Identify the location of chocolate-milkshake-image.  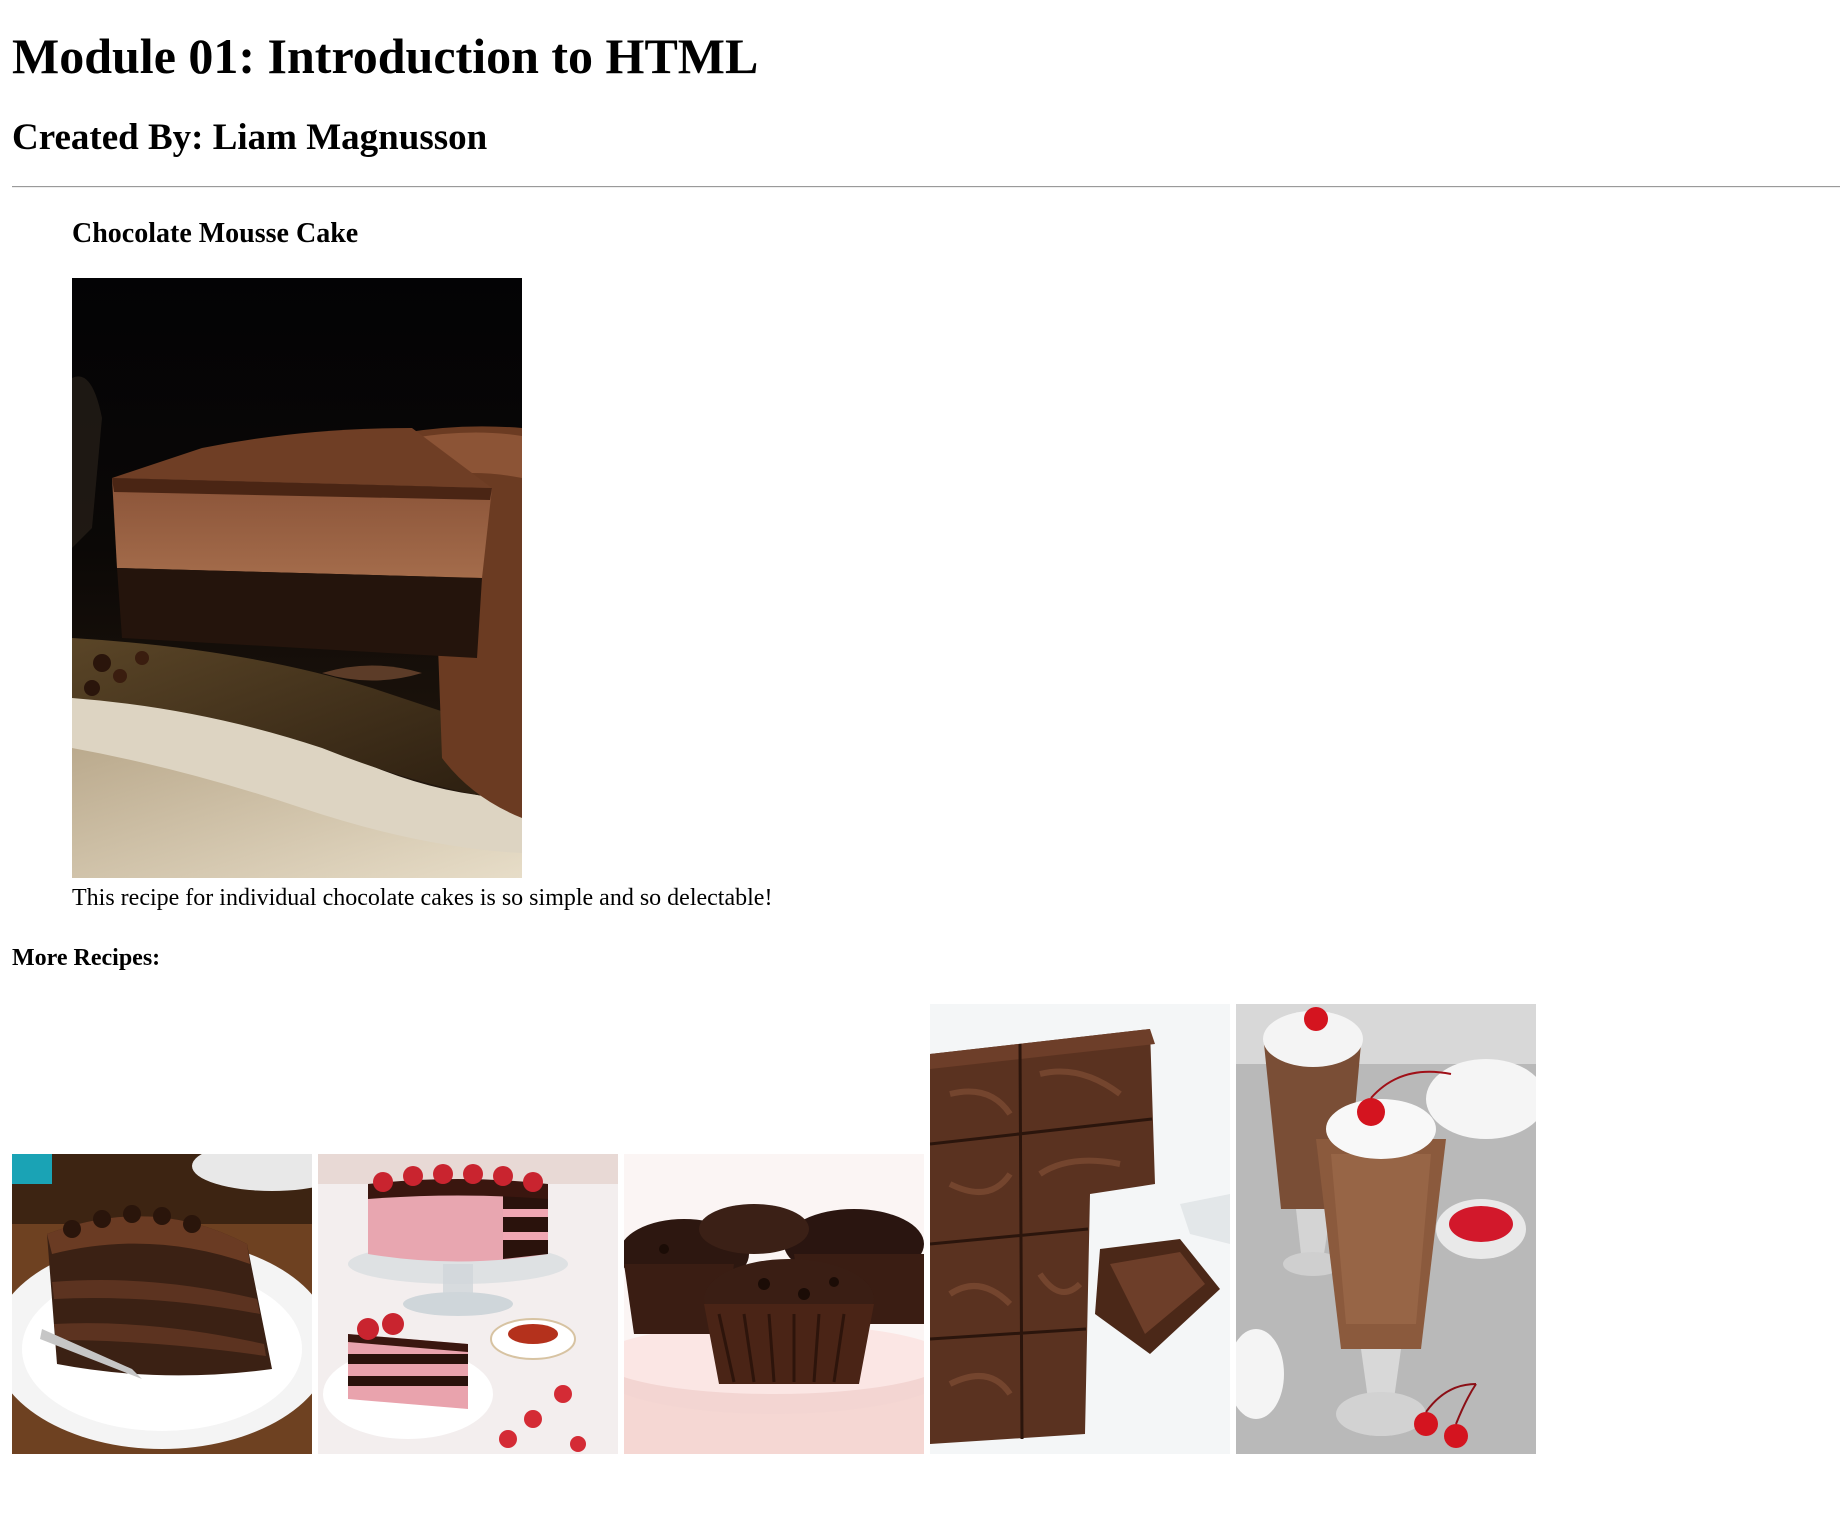
(1386, 1229).